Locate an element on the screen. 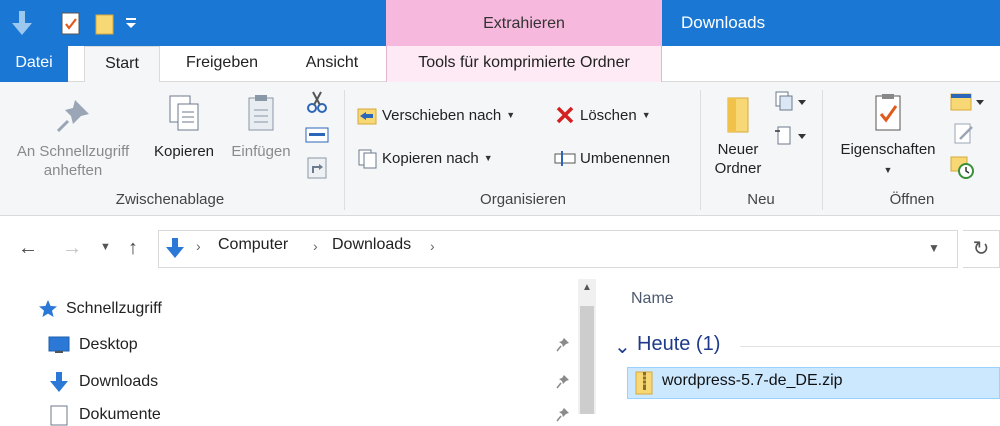  rename-button: Umbenennen is located at coordinates (612, 158).